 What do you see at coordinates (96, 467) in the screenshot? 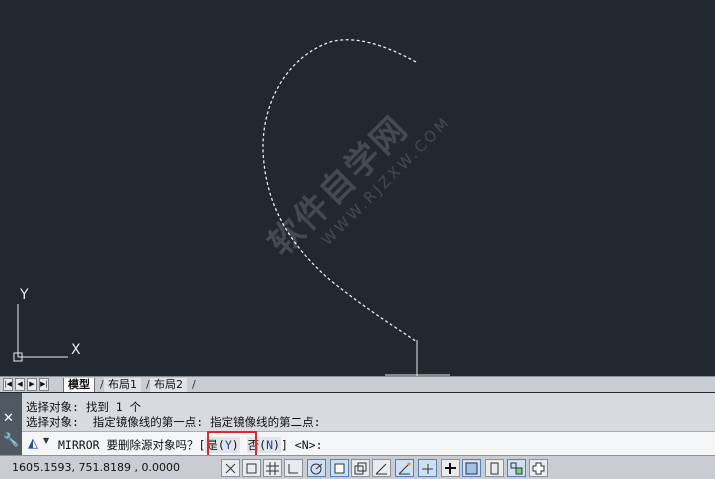
I see `coordinates-readout: 1605.1593, 751.8189 , 0.0000` at bounding box center [96, 467].